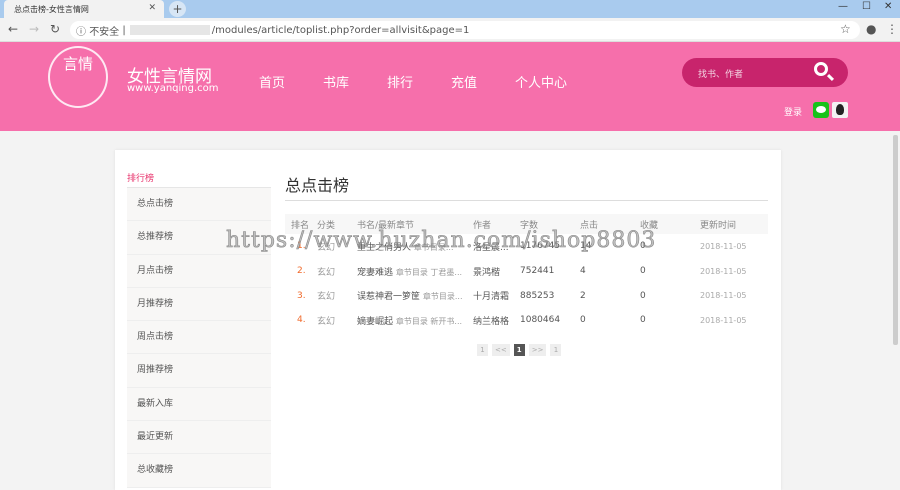  Describe the element at coordinates (871, 29) in the screenshot. I see `profile-icon: ●` at that location.